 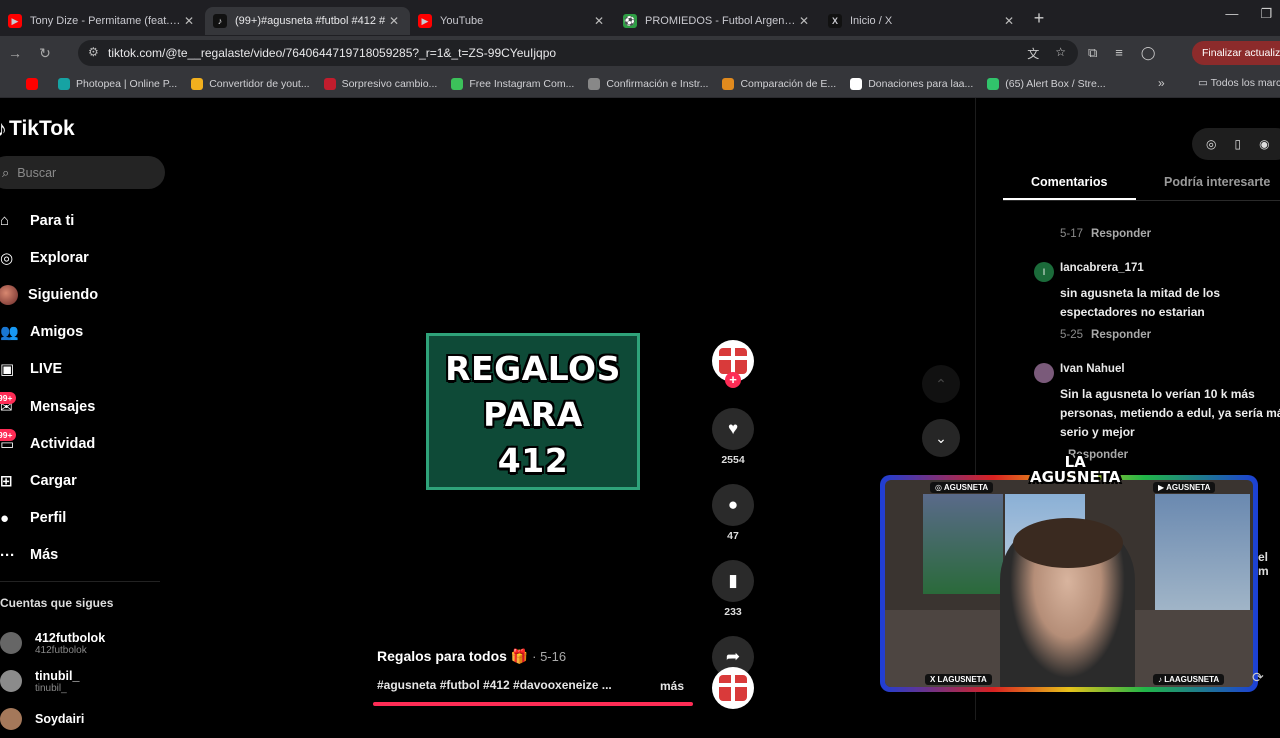 I want to click on tab-comments: Comentarios, so click(x=1069, y=182).